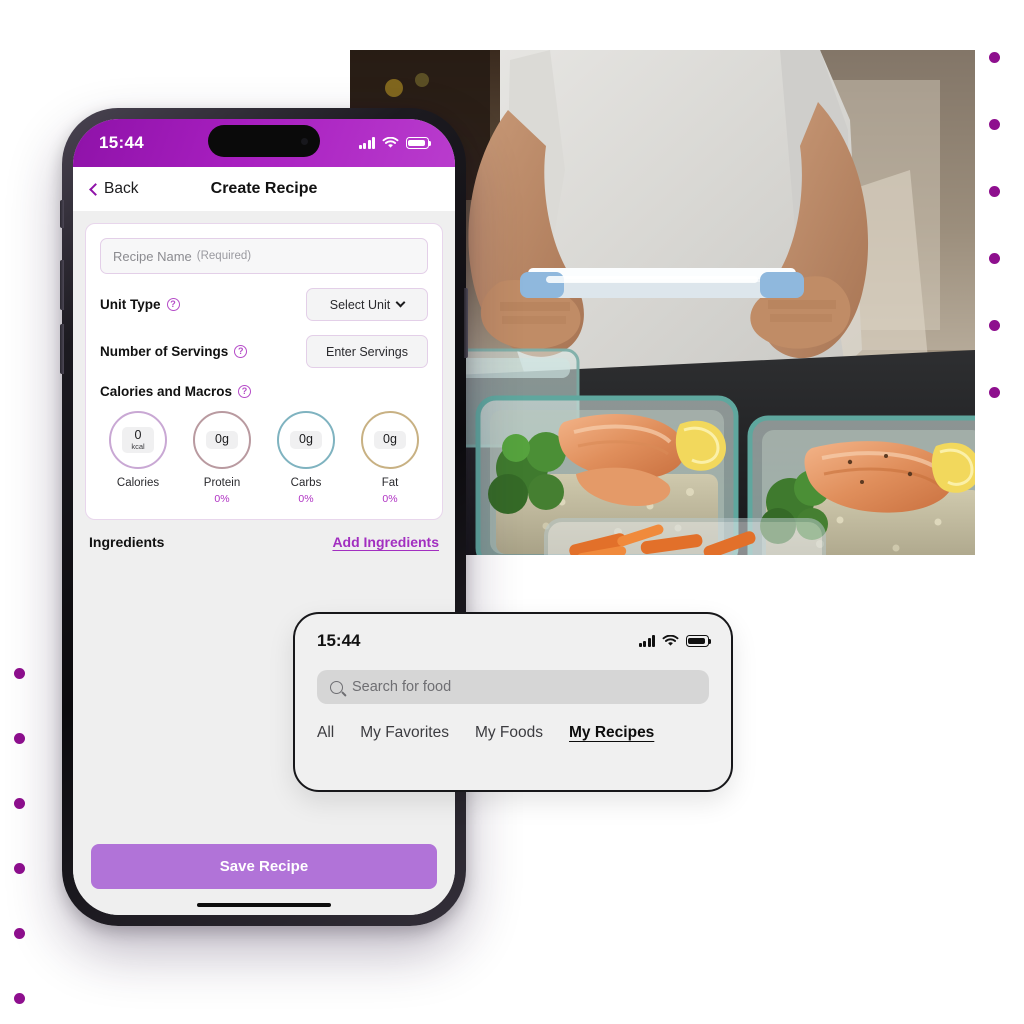 The width and height of the screenshot is (1024, 1024). What do you see at coordinates (360, 304) in the screenshot?
I see `select-unit-label: Select Unit` at bounding box center [360, 304].